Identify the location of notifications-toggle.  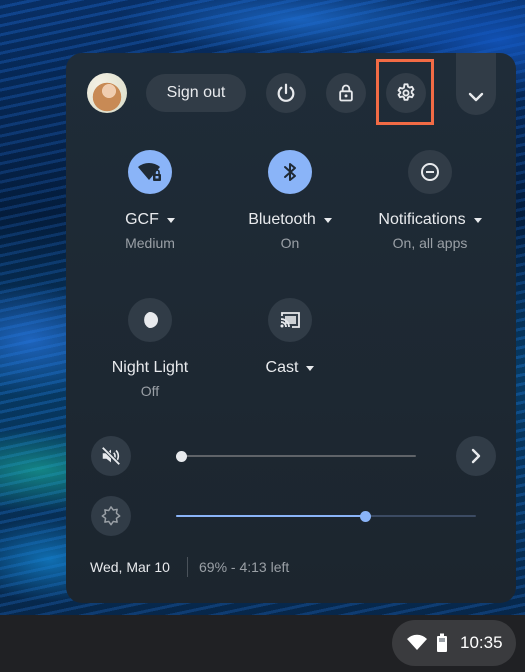
(430, 172).